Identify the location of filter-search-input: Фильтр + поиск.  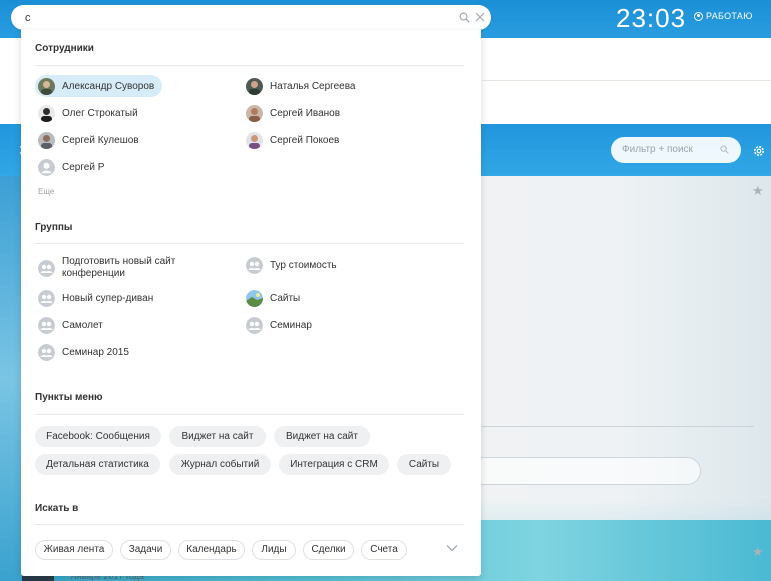
(676, 150).